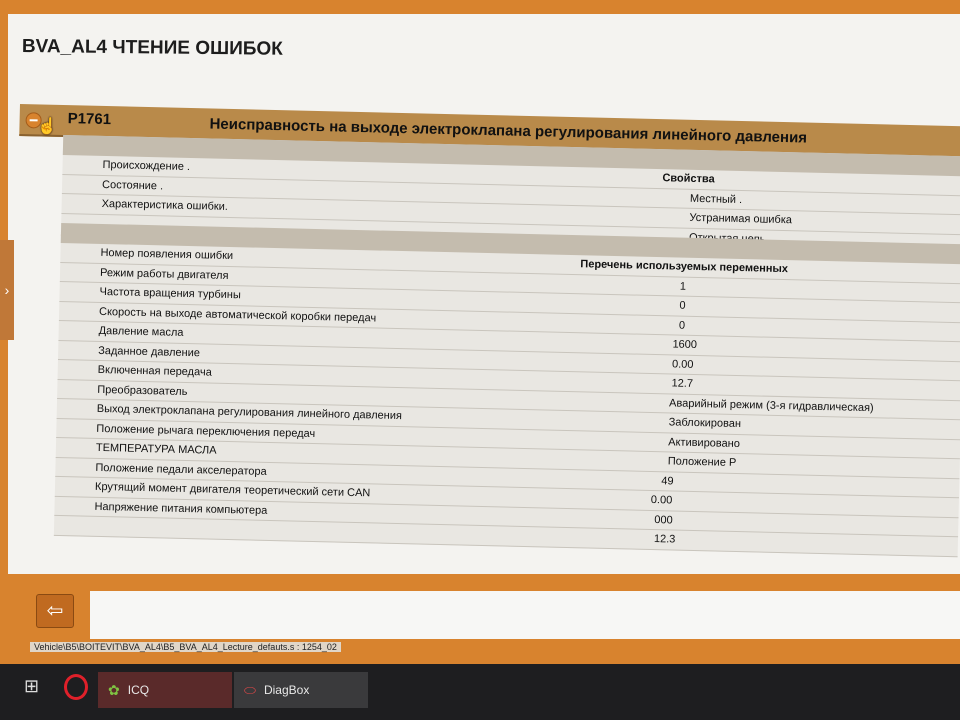 Image resolution: width=960 pixels, height=720 pixels. I want to click on taskbar-item-label: ICQ, so click(138, 690).